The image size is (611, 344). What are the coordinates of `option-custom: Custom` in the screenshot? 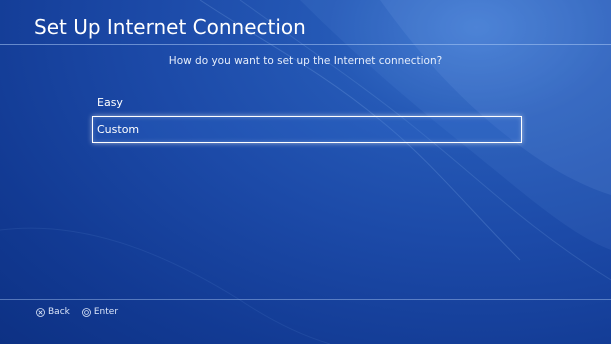 It's located at (307, 129).